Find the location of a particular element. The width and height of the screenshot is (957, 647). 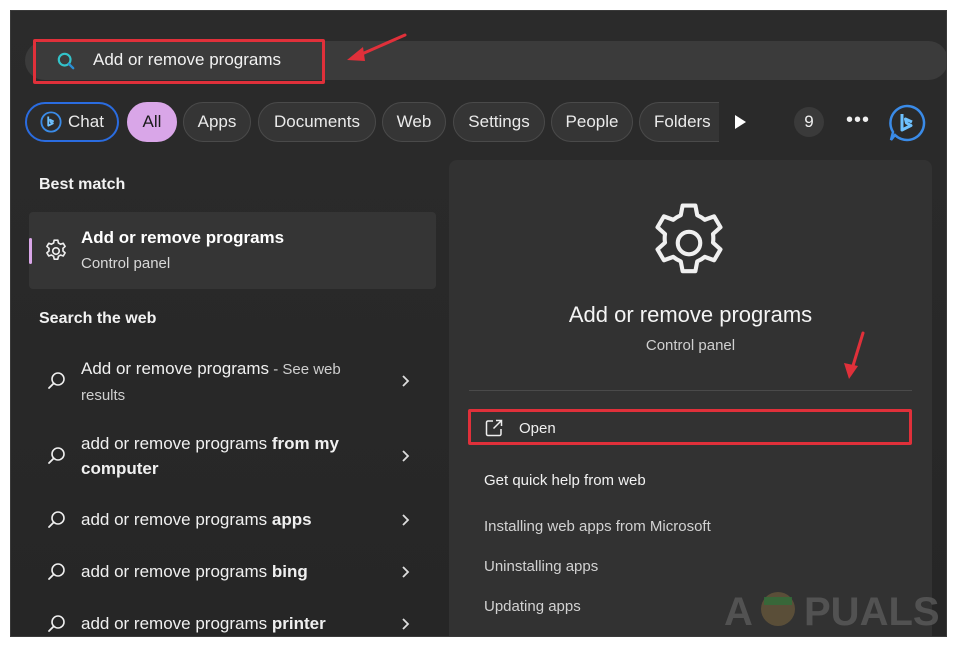

web-result-text: Add or remove programs - See web results is located at coordinates (231, 382).